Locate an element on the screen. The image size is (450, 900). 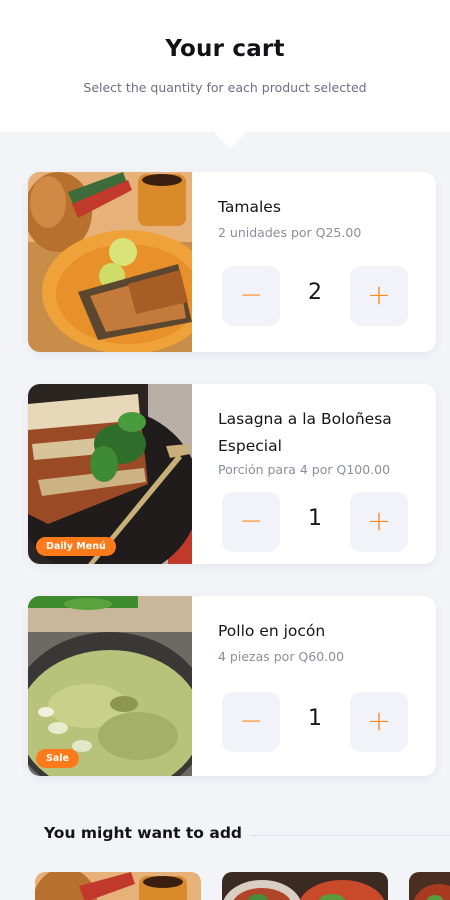
header-notch is located at coordinates (230, 133).